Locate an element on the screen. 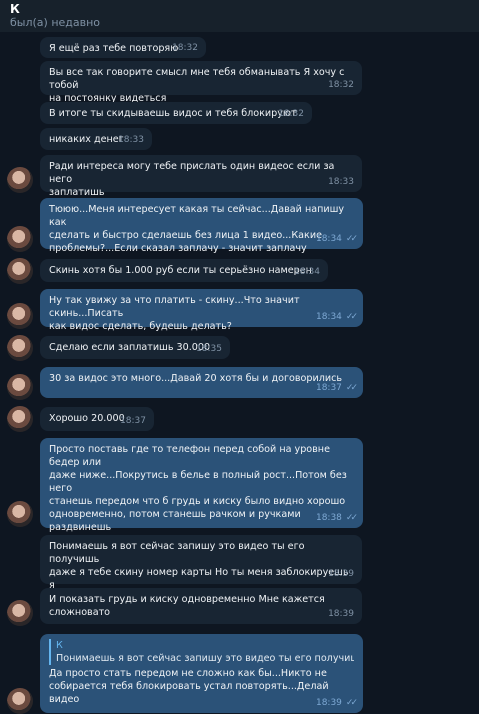 This screenshot has height=714, width=479. message-bubble-incoming: Сделаю если заплатишь 30.000 18:35 is located at coordinates (135, 347).